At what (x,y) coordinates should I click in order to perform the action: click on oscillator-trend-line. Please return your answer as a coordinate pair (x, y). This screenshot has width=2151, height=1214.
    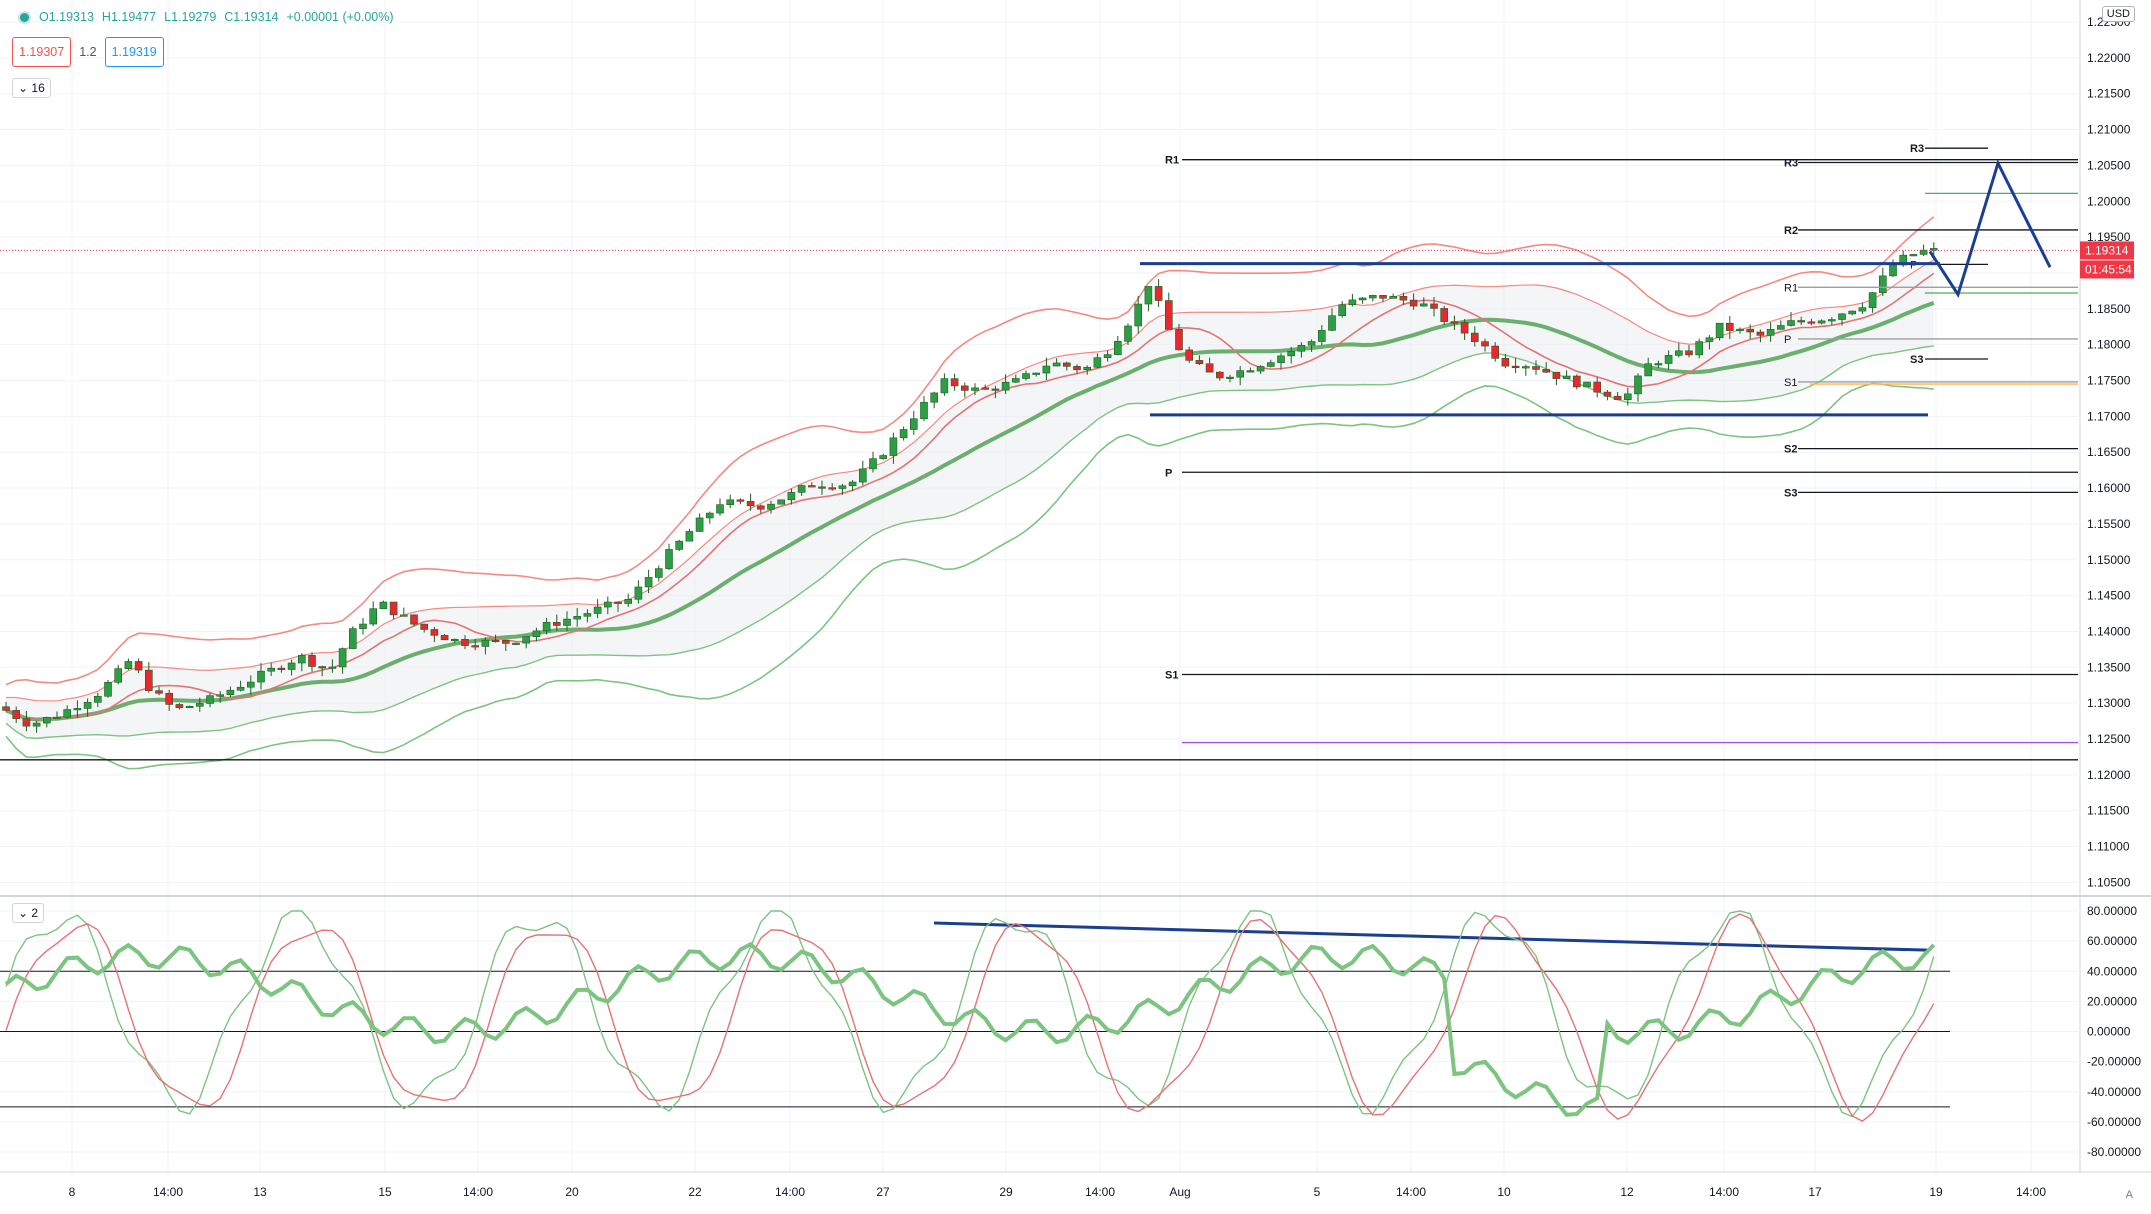
    Looking at the image, I should click on (1431, 936).